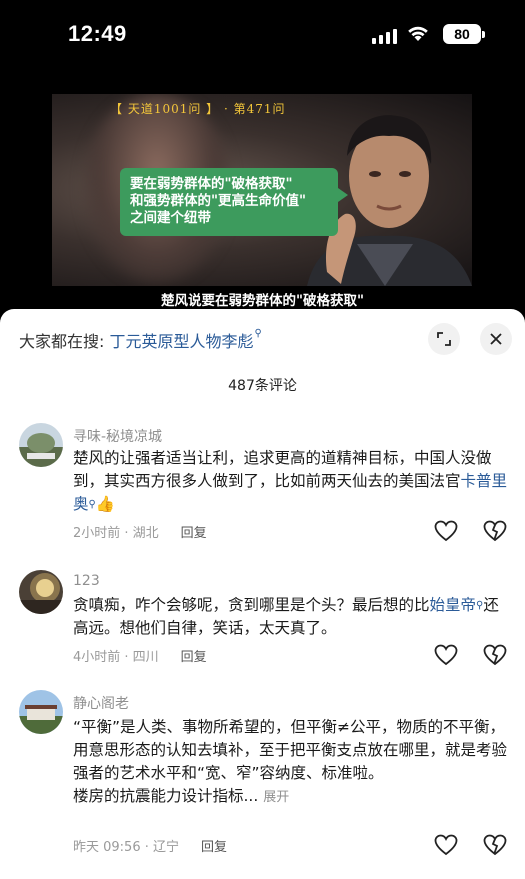 The image size is (525, 879). What do you see at coordinates (97, 33) in the screenshot?
I see `status-time: 12:49` at bounding box center [97, 33].